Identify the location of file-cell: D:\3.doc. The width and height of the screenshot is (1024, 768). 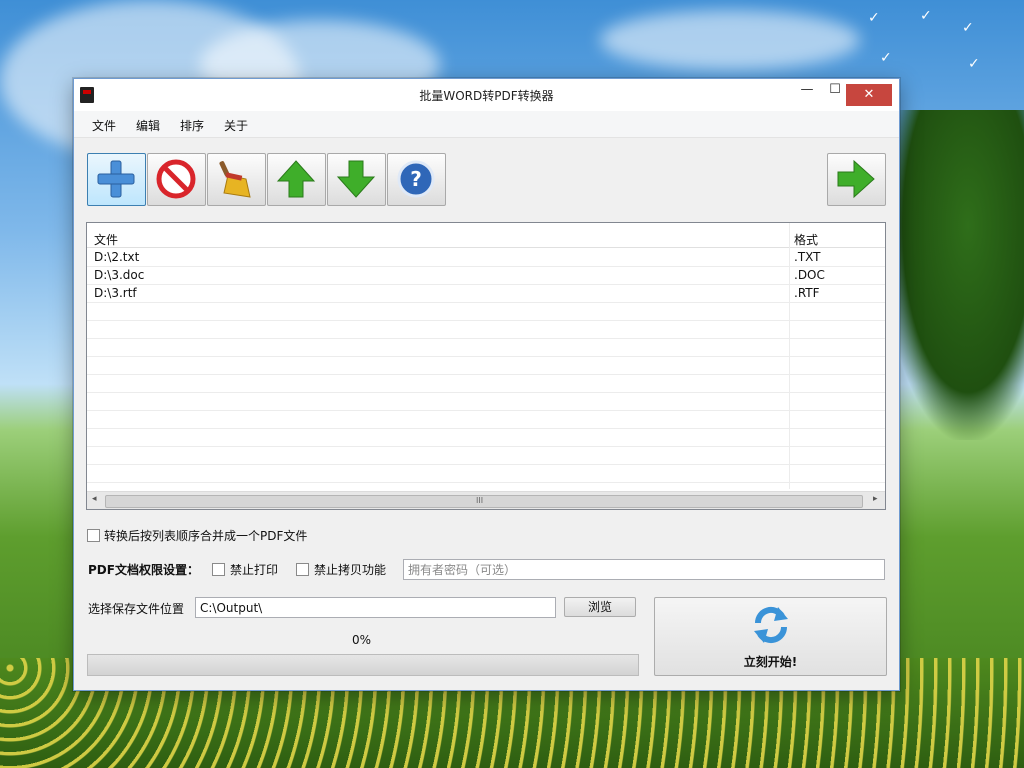
(119, 275).